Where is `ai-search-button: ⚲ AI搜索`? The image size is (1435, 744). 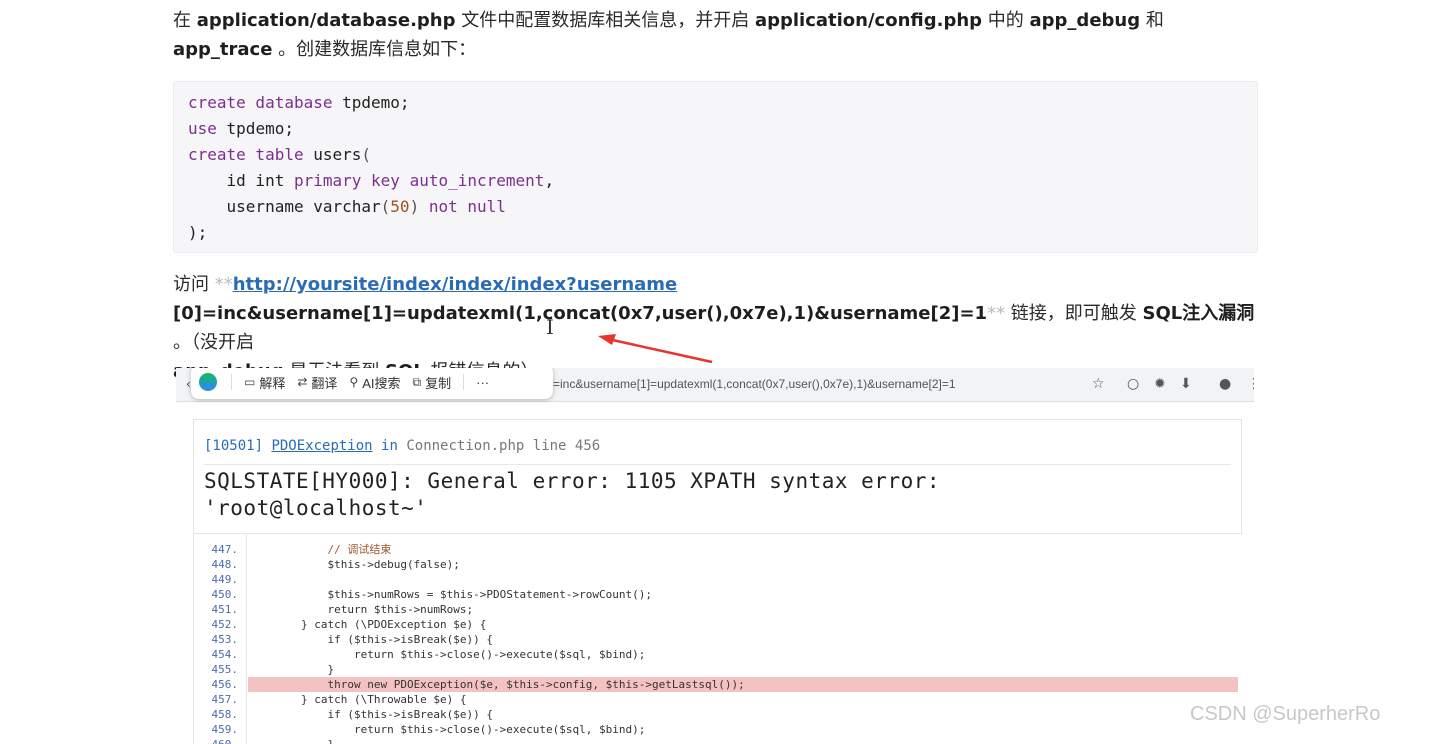 ai-search-button: ⚲ AI搜索 is located at coordinates (374, 382).